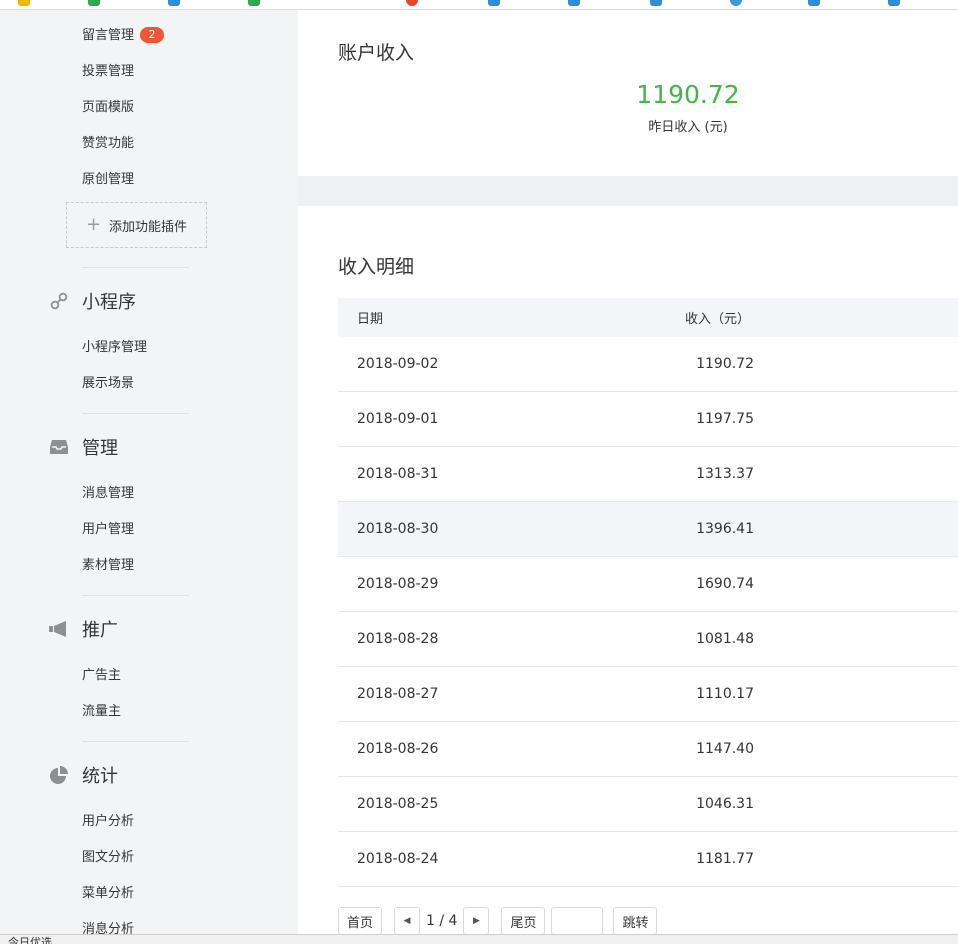 Image resolution: width=958 pixels, height=944 pixels. I want to click on pie-chart-icon, so click(59, 775).